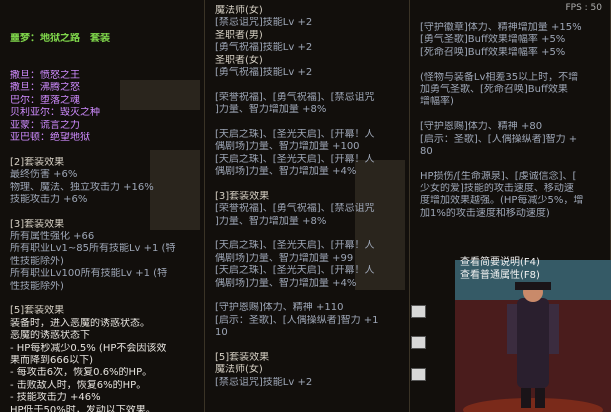 Image resolution: width=611 pixels, height=412 pixels. What do you see at coordinates (55, 398) in the screenshot?
I see `effect-line: - 技能攻击力 +46%` at bounding box center [55, 398].